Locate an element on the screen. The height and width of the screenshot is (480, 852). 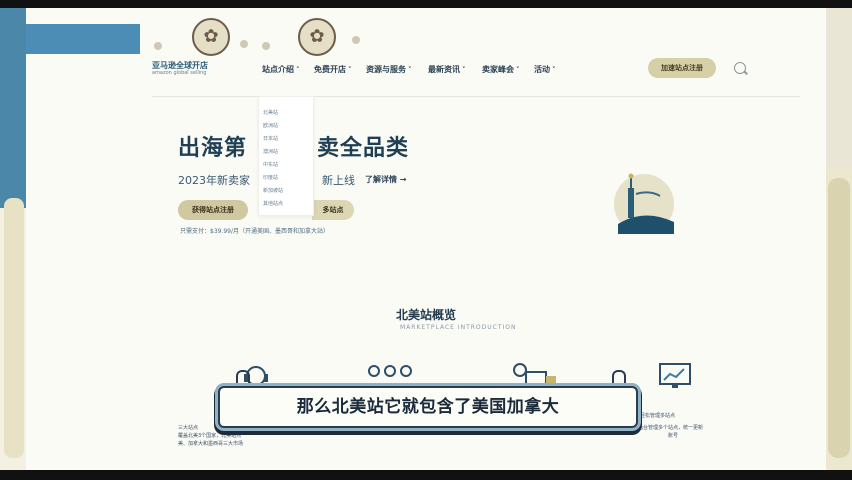
top-letterbox is located at coordinates (426, 4).